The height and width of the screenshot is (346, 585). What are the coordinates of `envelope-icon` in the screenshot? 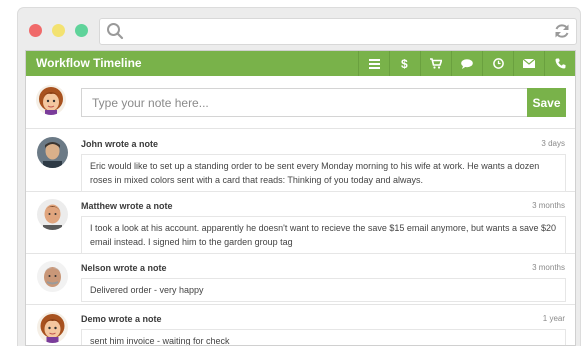 It's located at (529, 63).